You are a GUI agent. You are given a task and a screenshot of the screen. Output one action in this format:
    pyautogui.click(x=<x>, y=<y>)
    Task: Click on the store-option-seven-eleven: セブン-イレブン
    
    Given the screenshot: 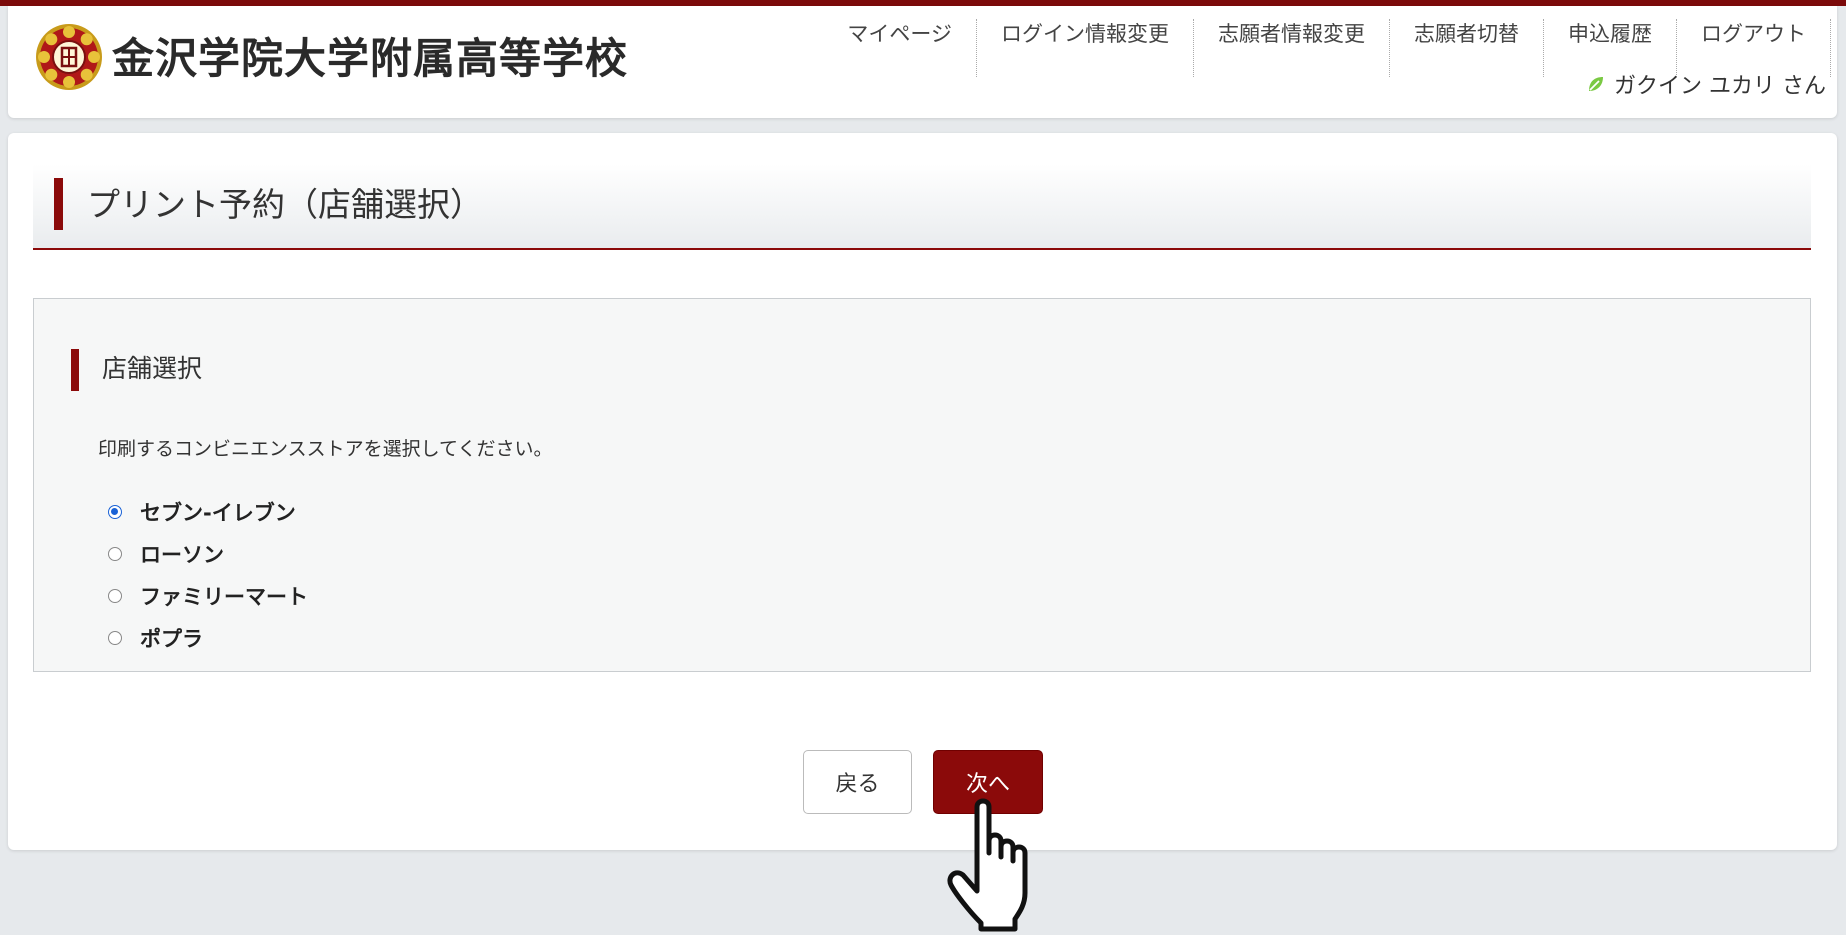 What is the action you would take?
    pyautogui.click(x=208, y=512)
    